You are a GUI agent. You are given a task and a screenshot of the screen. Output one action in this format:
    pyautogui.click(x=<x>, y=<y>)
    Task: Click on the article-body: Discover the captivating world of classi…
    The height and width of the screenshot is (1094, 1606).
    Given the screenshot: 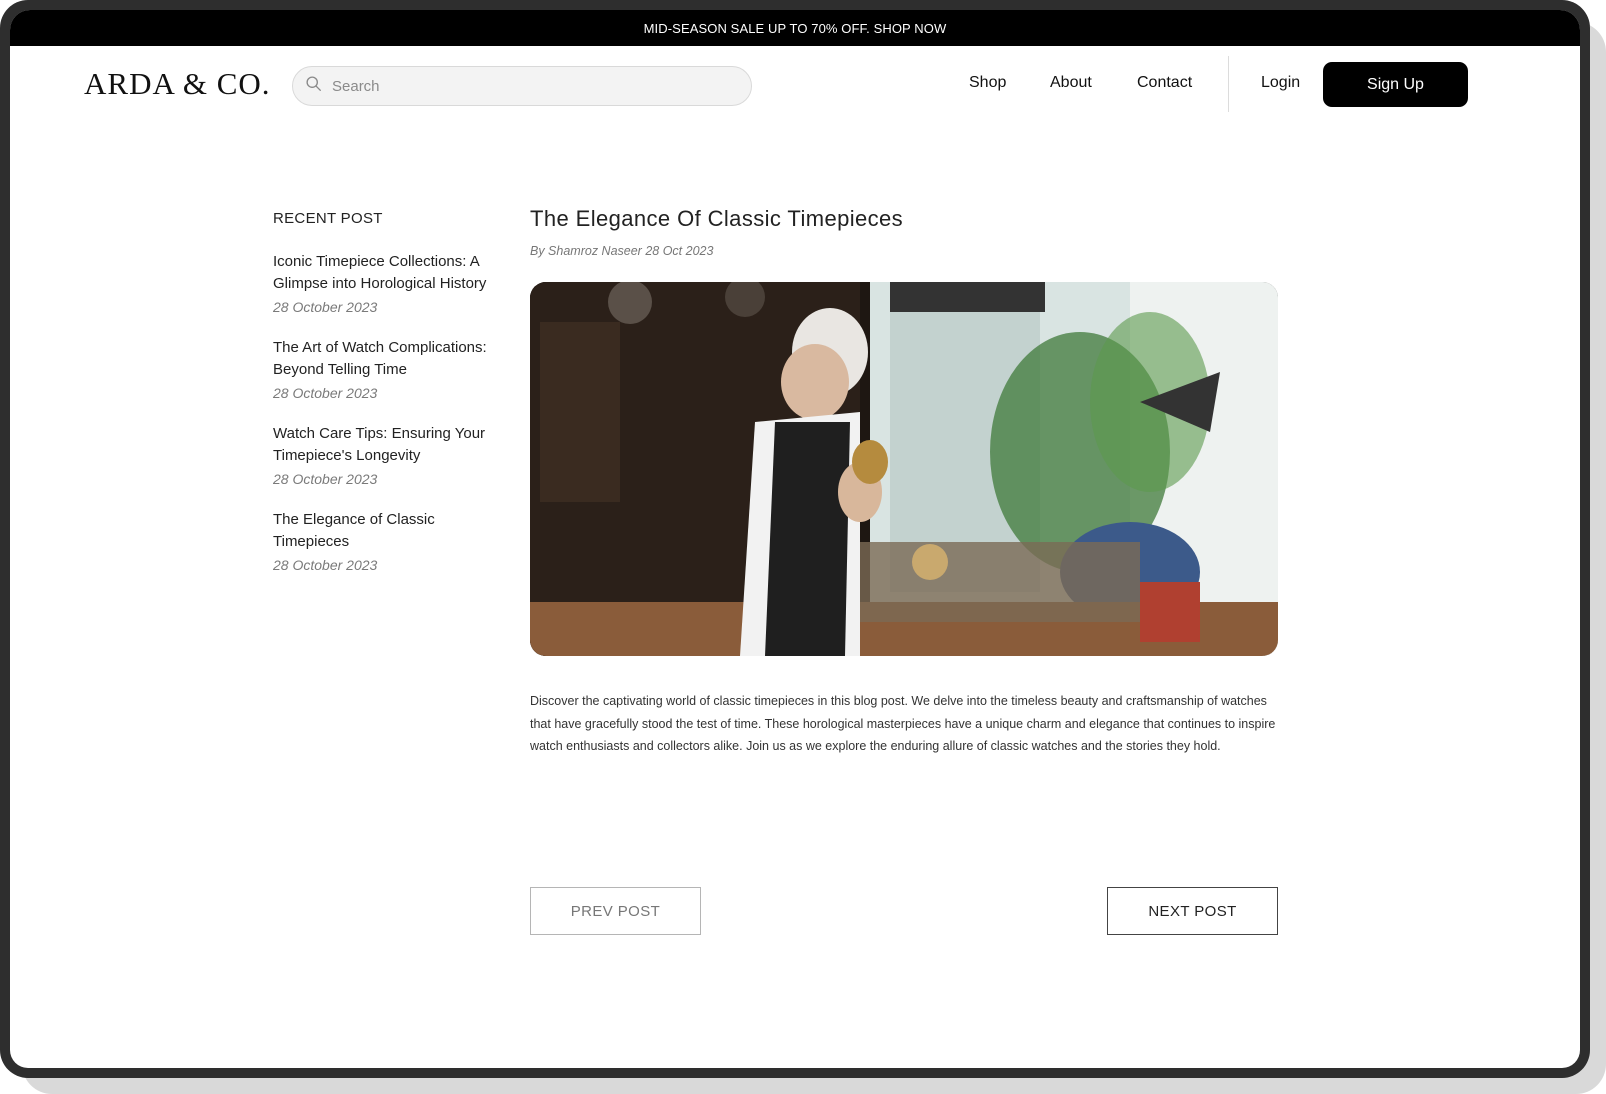 What is the action you would take?
    pyautogui.click(x=903, y=723)
    